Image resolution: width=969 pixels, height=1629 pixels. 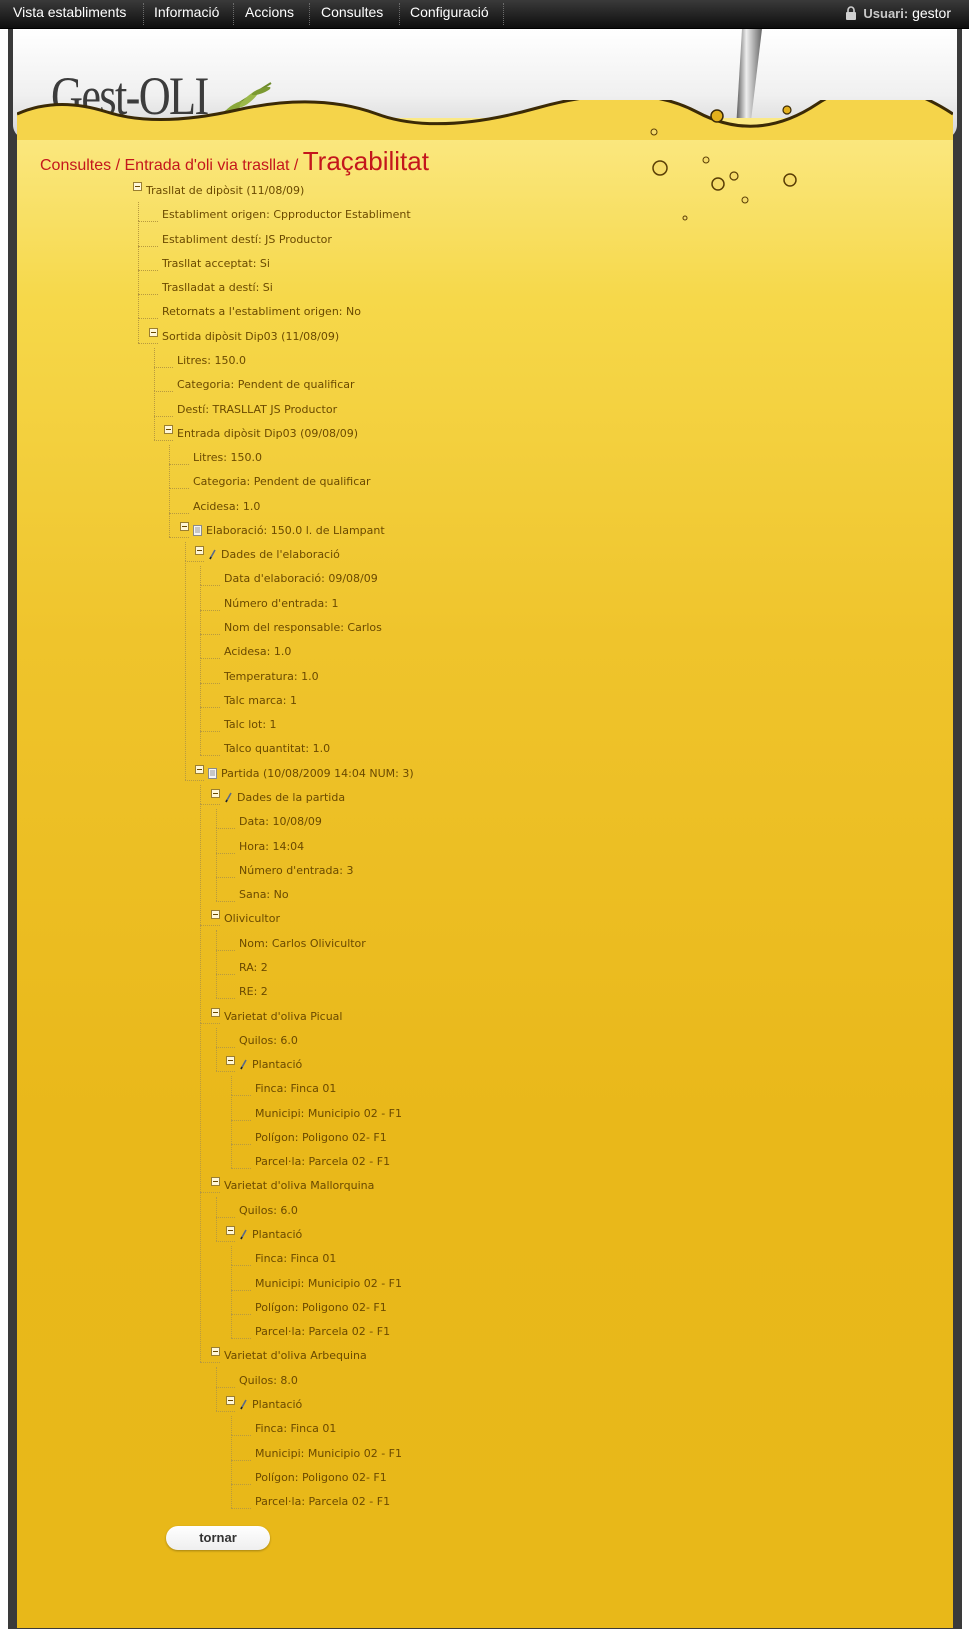 I want to click on tree-leaf-node: Finca: Finca 01, so click(x=295, y=1259).